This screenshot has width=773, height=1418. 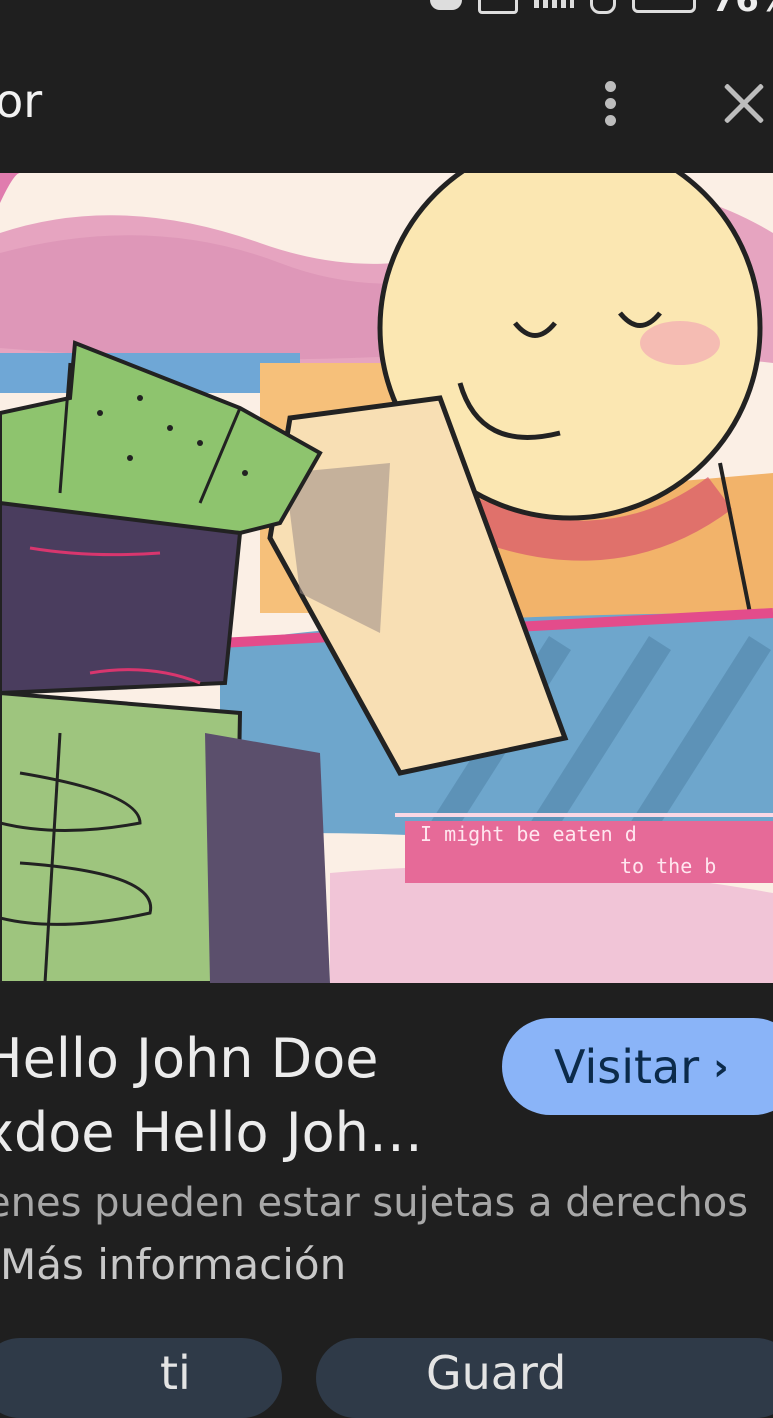 I want to click on battery-icon, so click(x=663, y=6).